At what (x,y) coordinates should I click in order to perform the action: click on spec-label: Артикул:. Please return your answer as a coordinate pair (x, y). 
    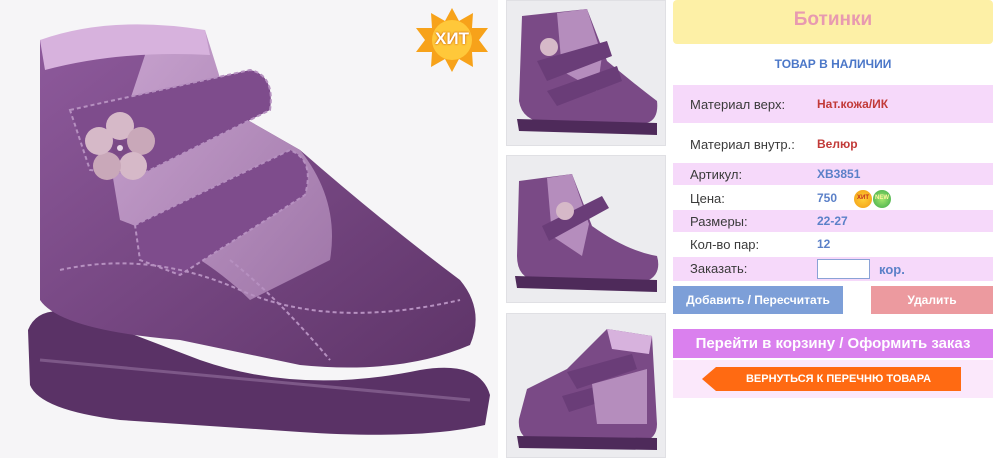
    Looking at the image, I should click on (716, 174).